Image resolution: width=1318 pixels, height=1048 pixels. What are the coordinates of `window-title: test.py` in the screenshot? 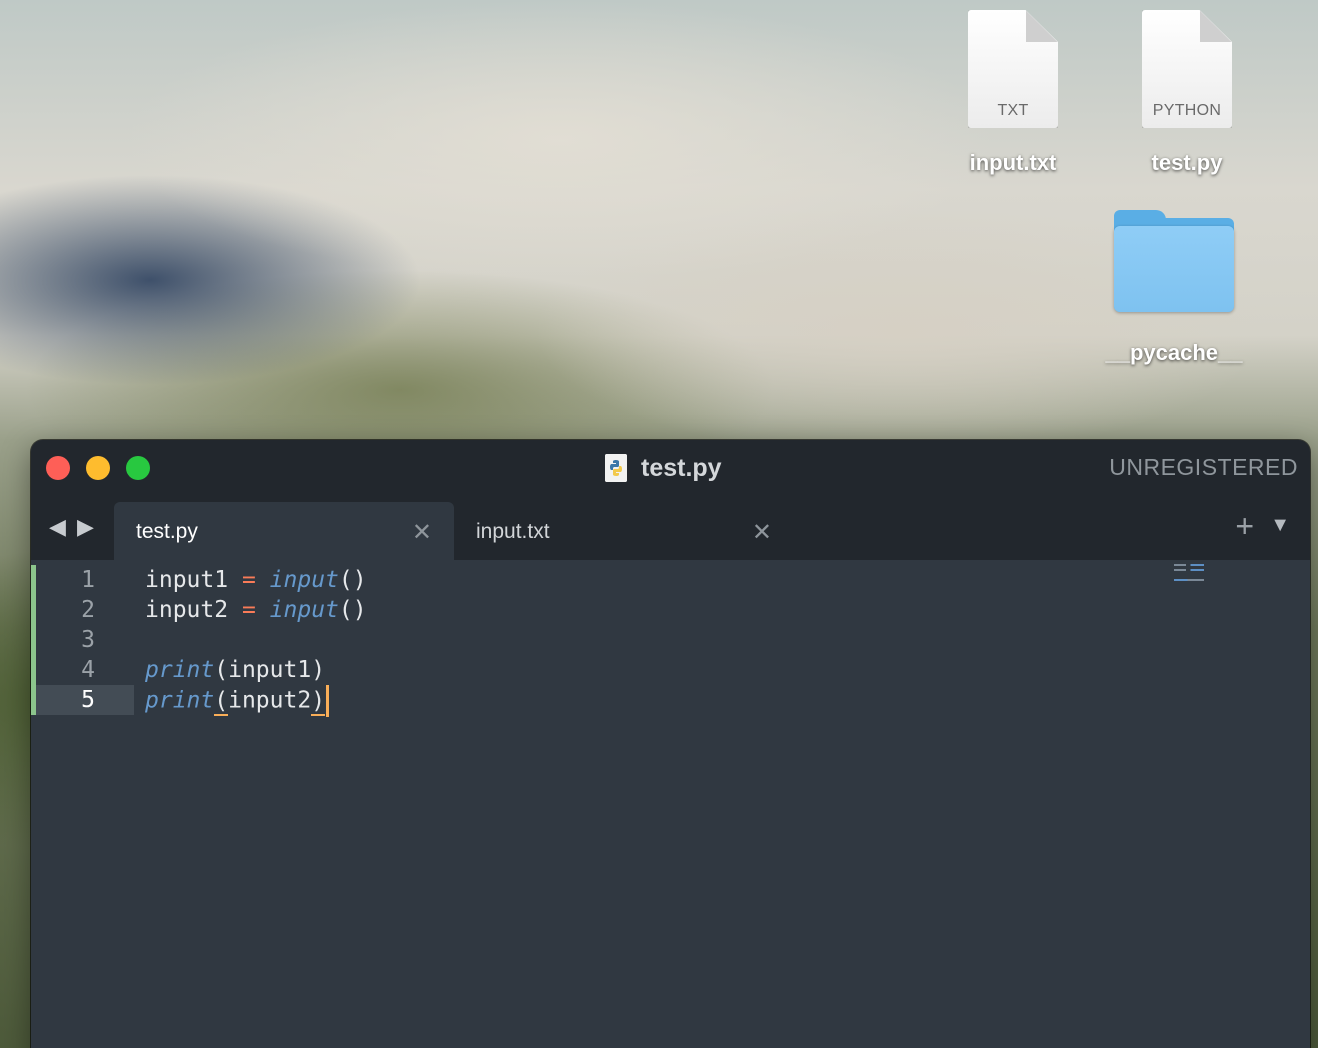 It's located at (663, 468).